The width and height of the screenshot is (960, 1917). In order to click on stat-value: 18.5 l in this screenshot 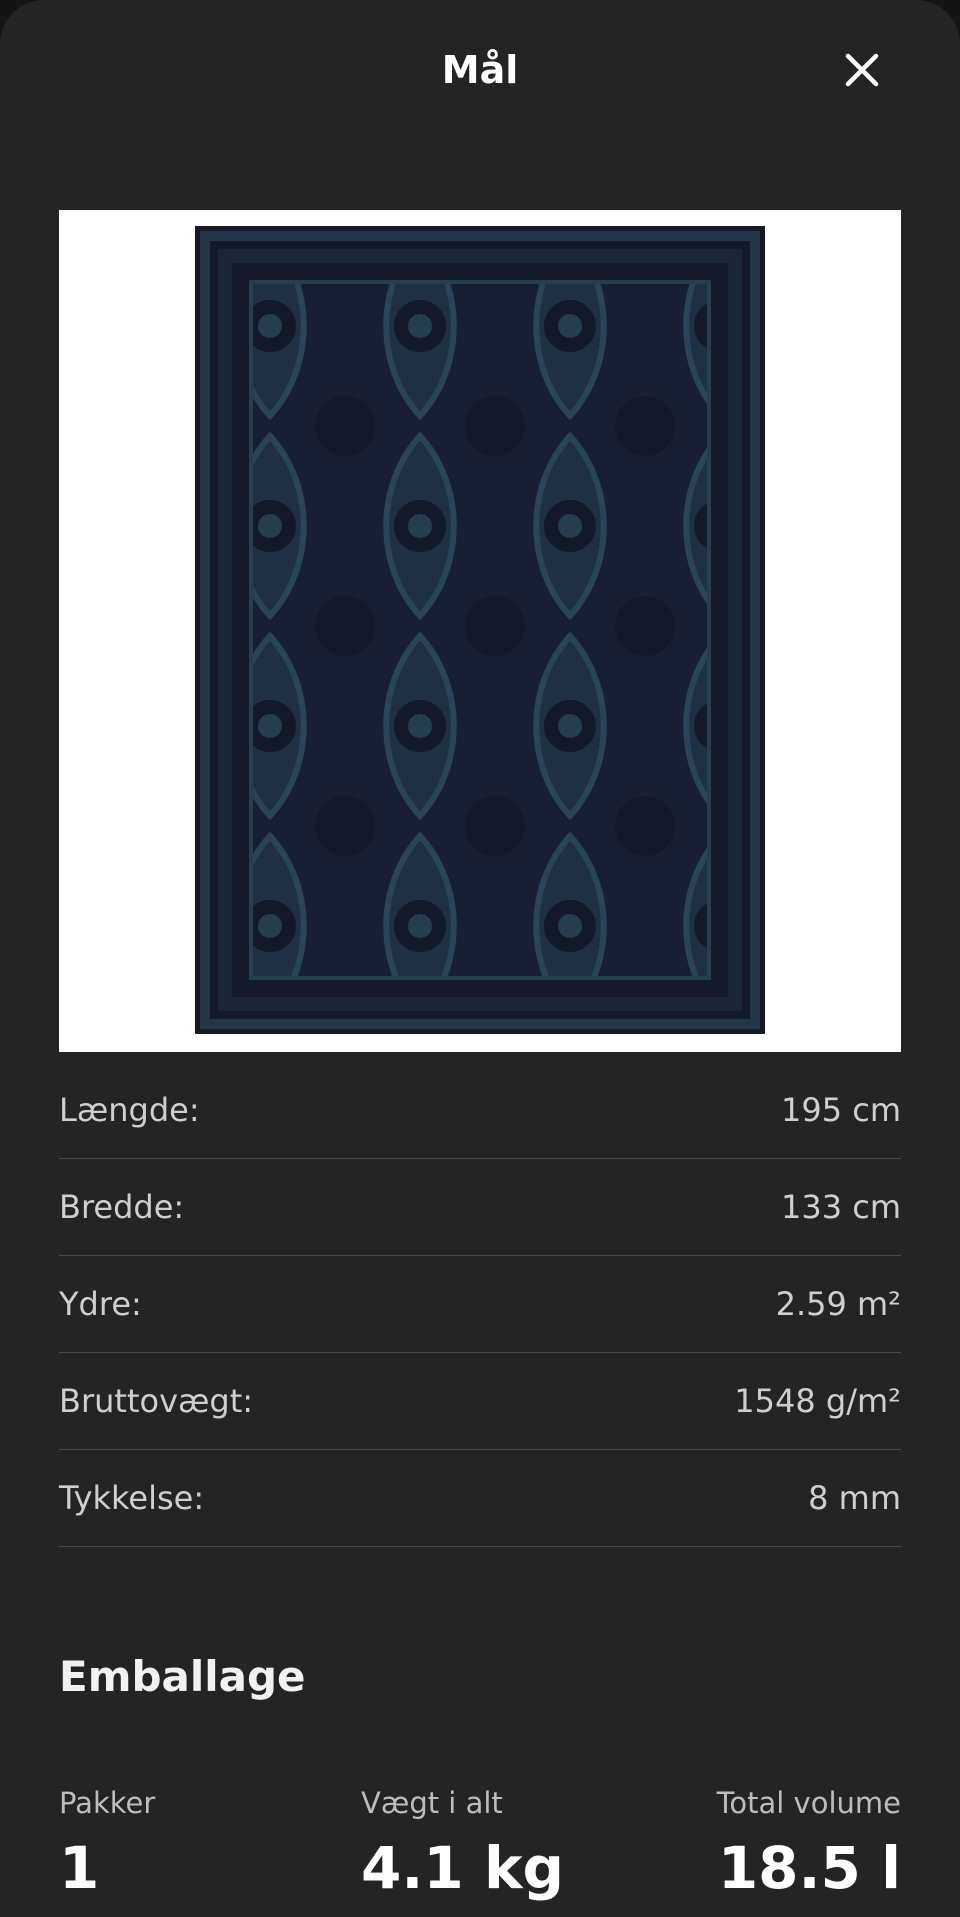, I will do `click(809, 1868)`.